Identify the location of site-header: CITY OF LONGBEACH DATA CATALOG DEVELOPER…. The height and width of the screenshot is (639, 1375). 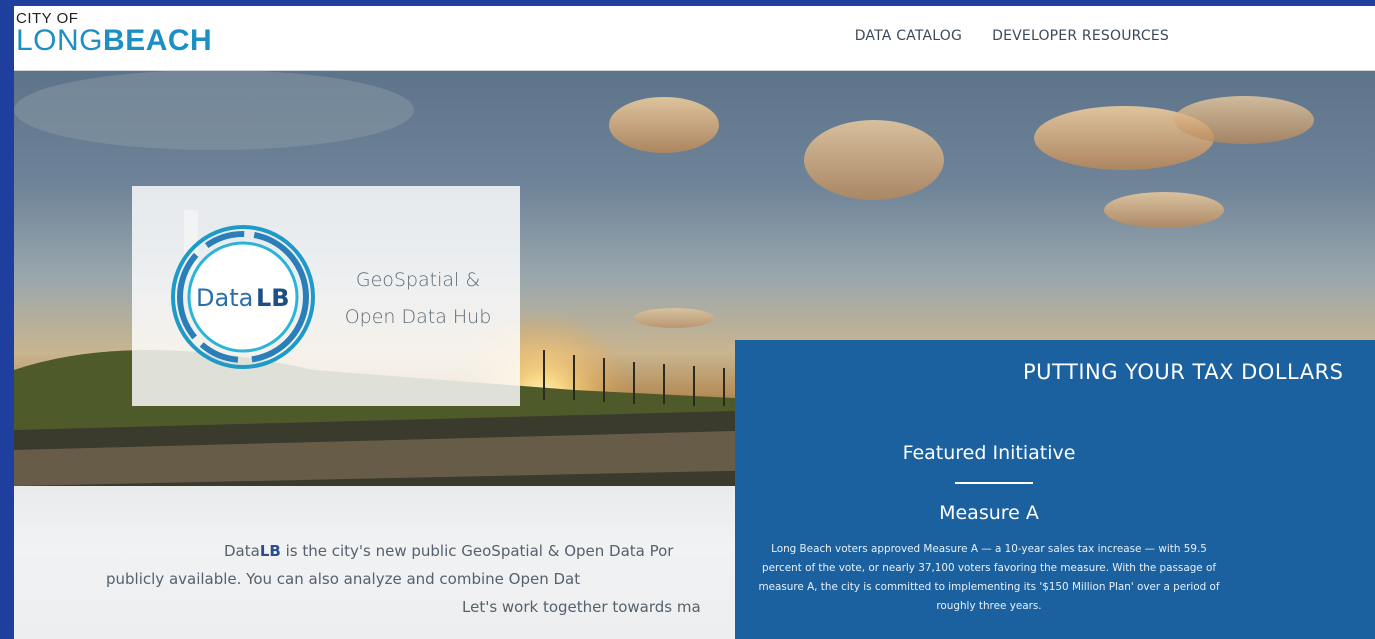
(694, 38).